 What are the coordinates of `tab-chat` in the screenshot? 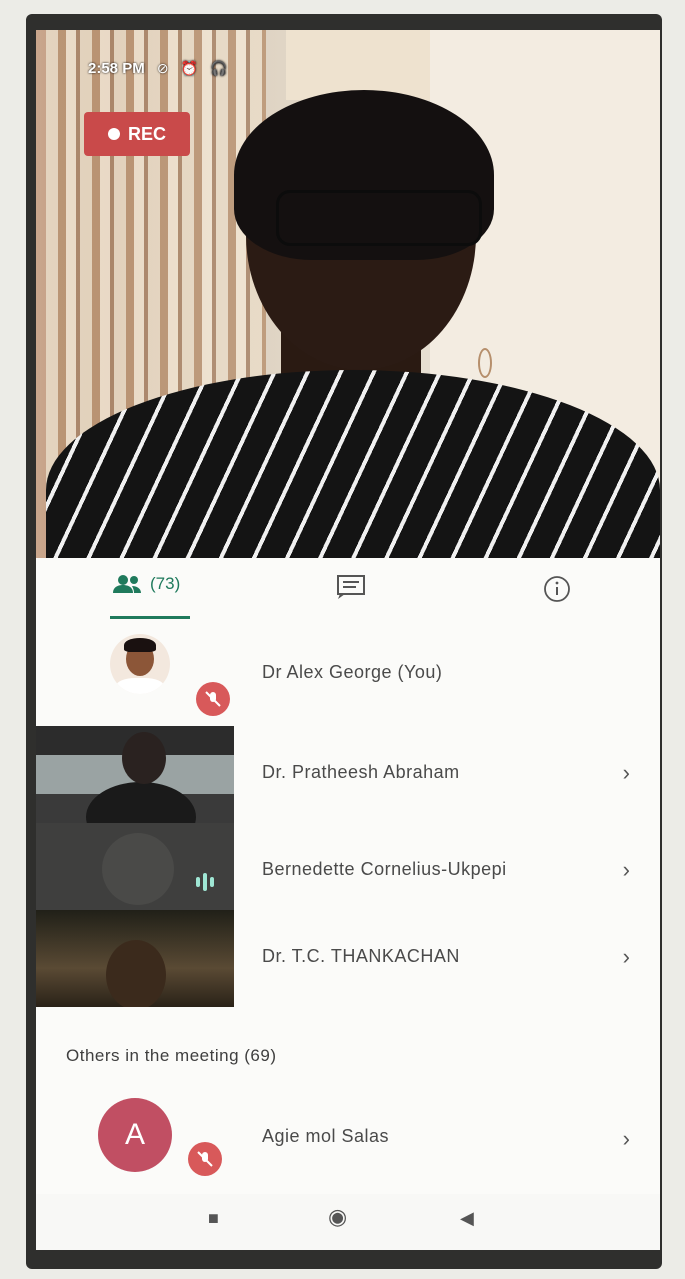 It's located at (351, 587).